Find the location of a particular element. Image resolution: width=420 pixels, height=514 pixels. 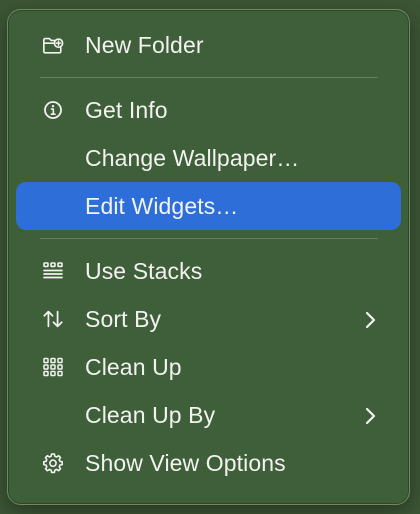

stacks-icon is located at coordinates (53, 271).